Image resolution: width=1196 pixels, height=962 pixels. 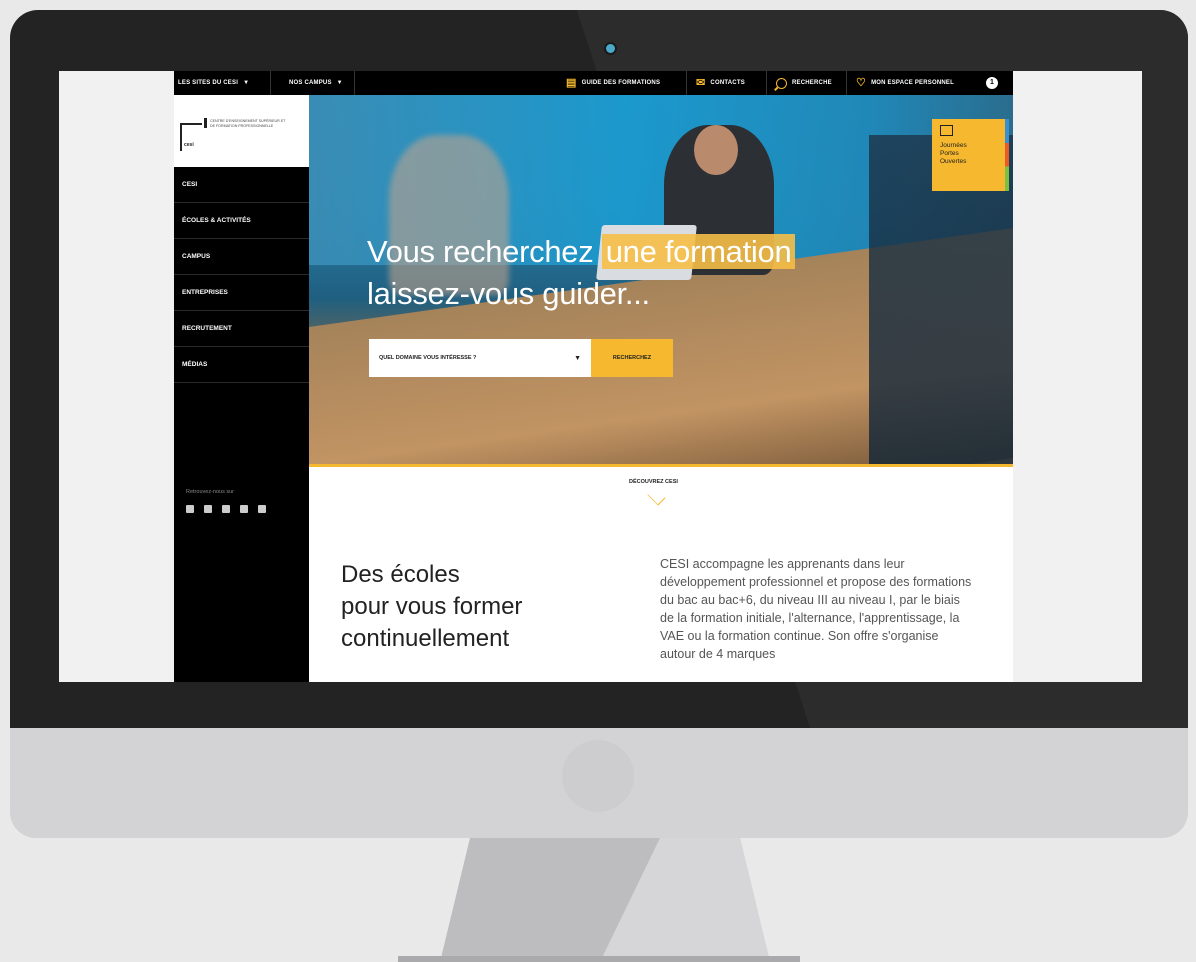 What do you see at coordinates (953, 145) in the screenshot?
I see `jpo-line1: Journées` at bounding box center [953, 145].